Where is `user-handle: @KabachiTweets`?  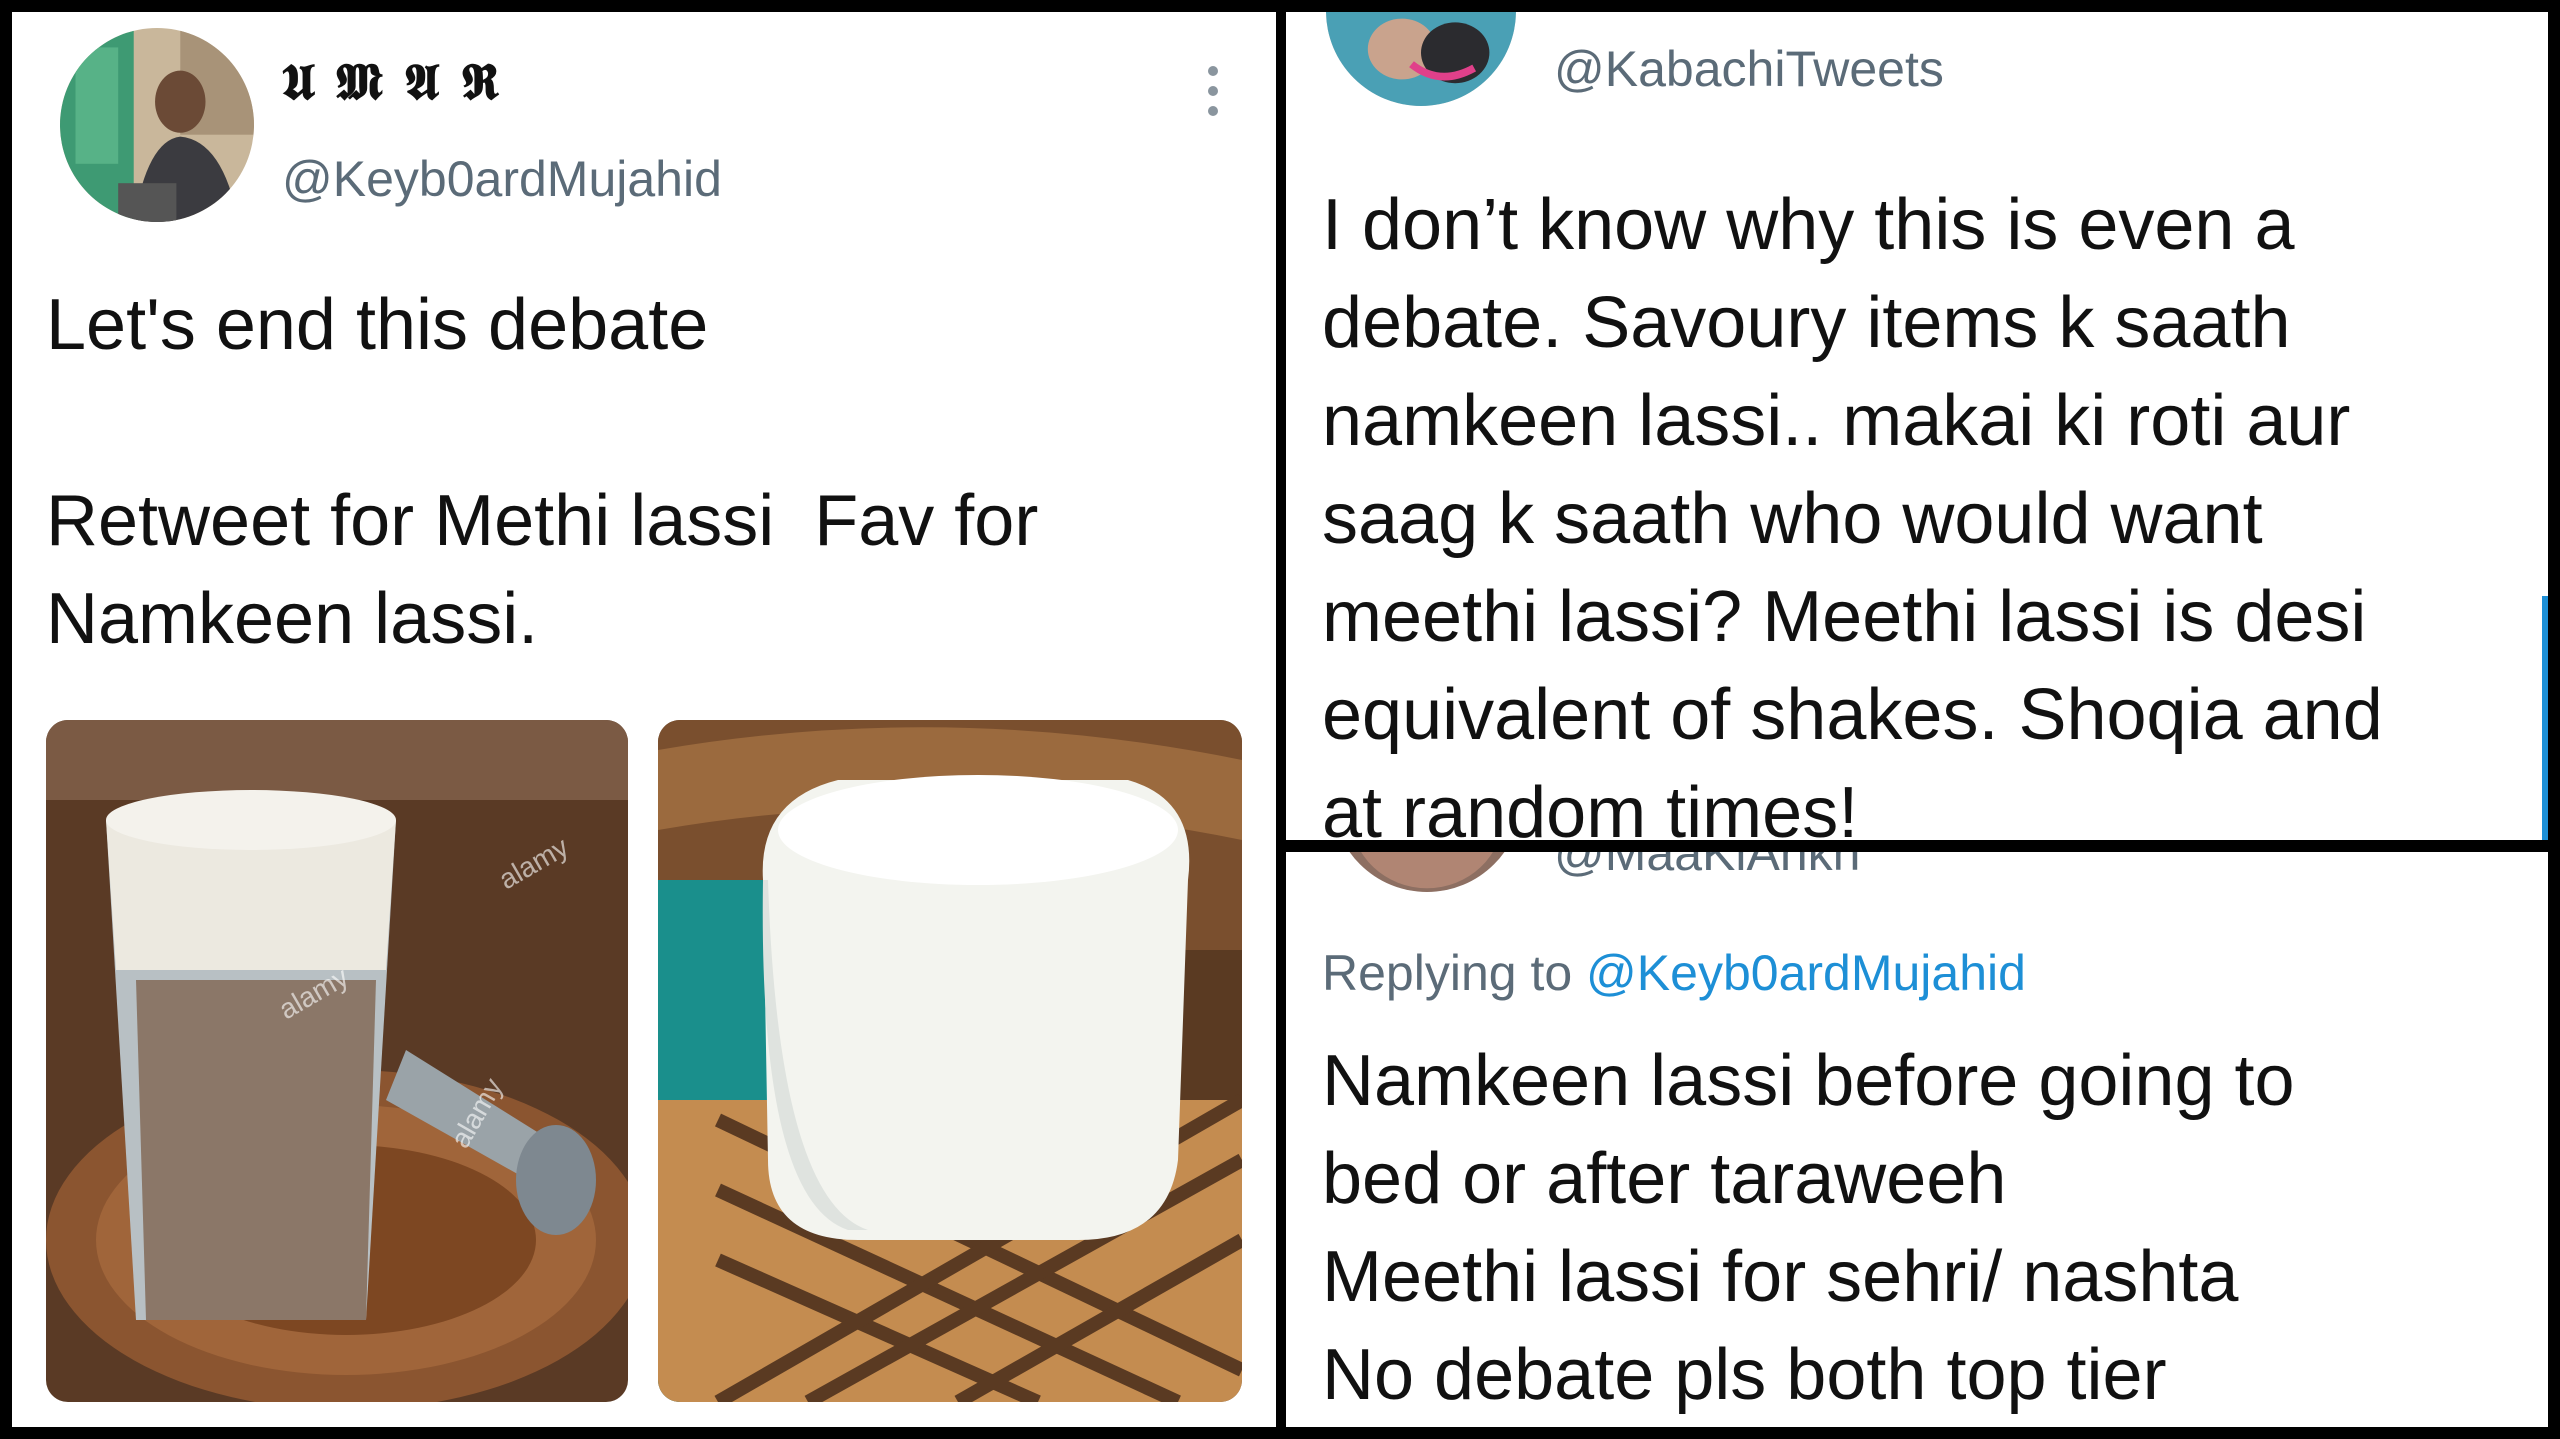 user-handle: @KabachiTweets is located at coordinates (1749, 69).